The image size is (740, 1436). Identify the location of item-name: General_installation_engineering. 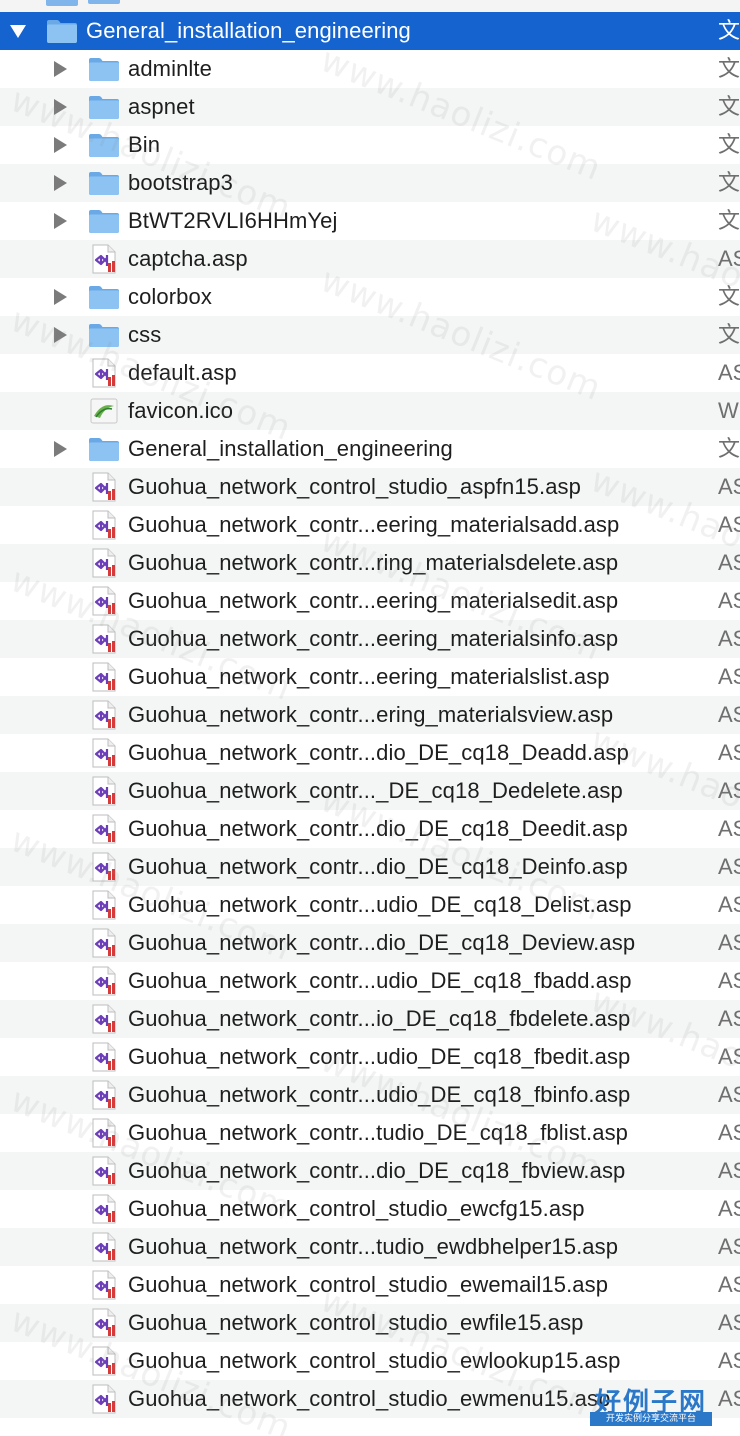
(248, 30).